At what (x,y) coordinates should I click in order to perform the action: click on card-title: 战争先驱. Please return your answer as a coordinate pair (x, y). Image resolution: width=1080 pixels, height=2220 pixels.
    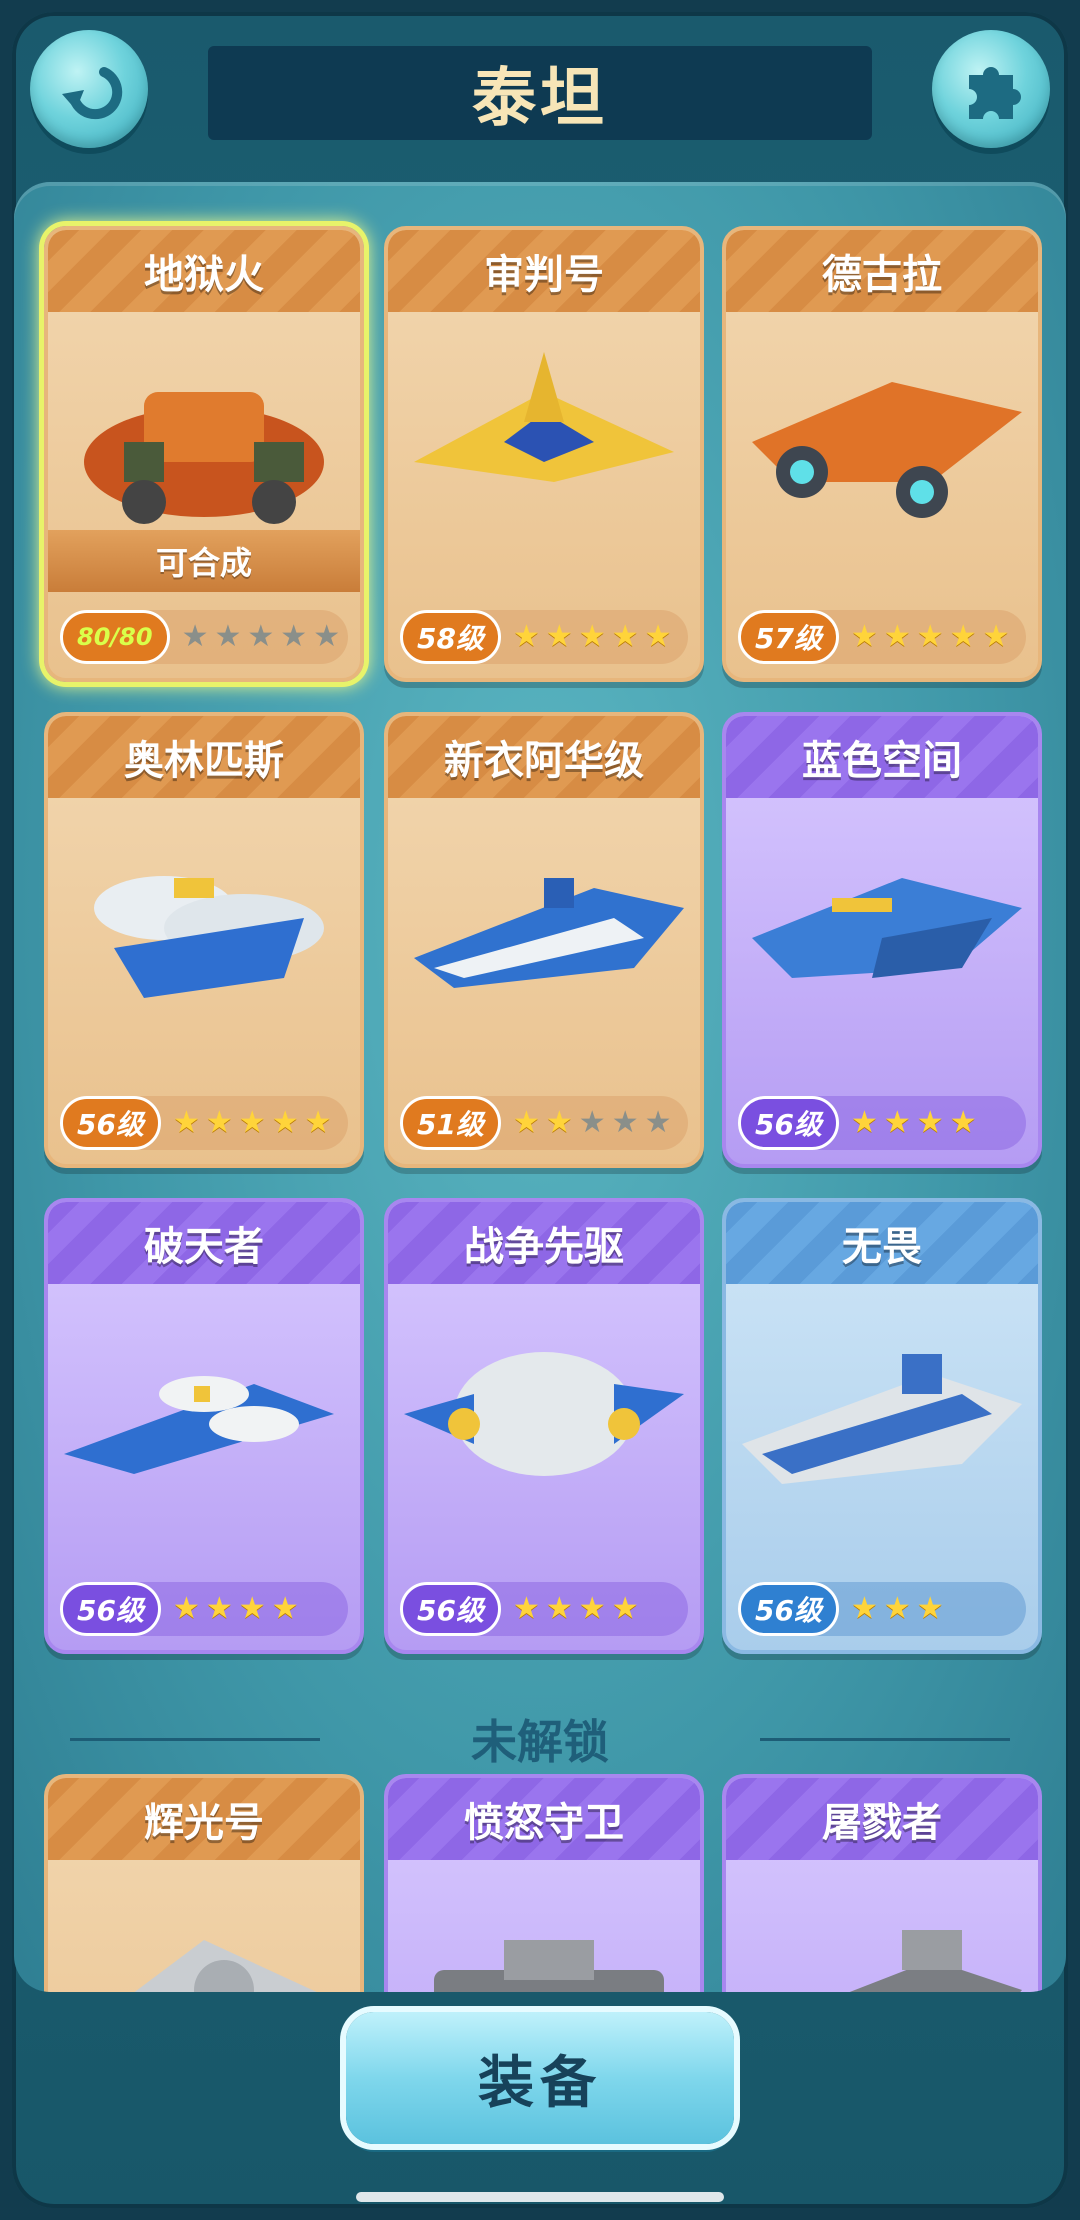
    Looking at the image, I should click on (544, 1243).